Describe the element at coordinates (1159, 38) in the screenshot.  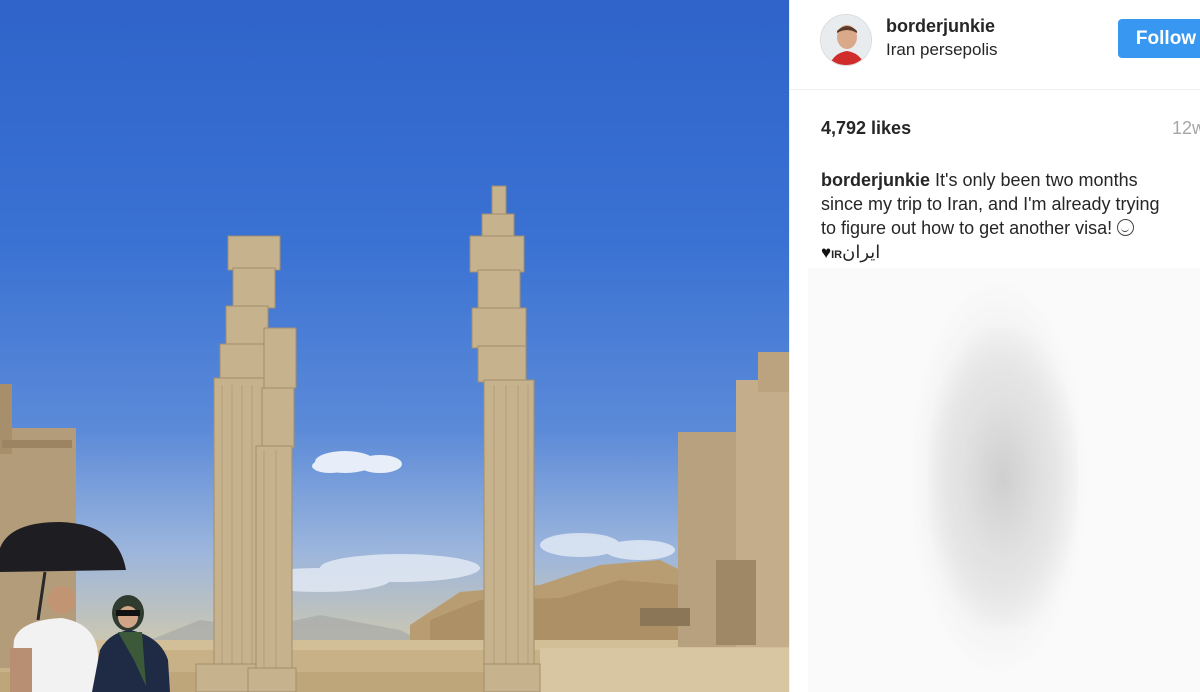
I see `follow-button: Follow` at that location.